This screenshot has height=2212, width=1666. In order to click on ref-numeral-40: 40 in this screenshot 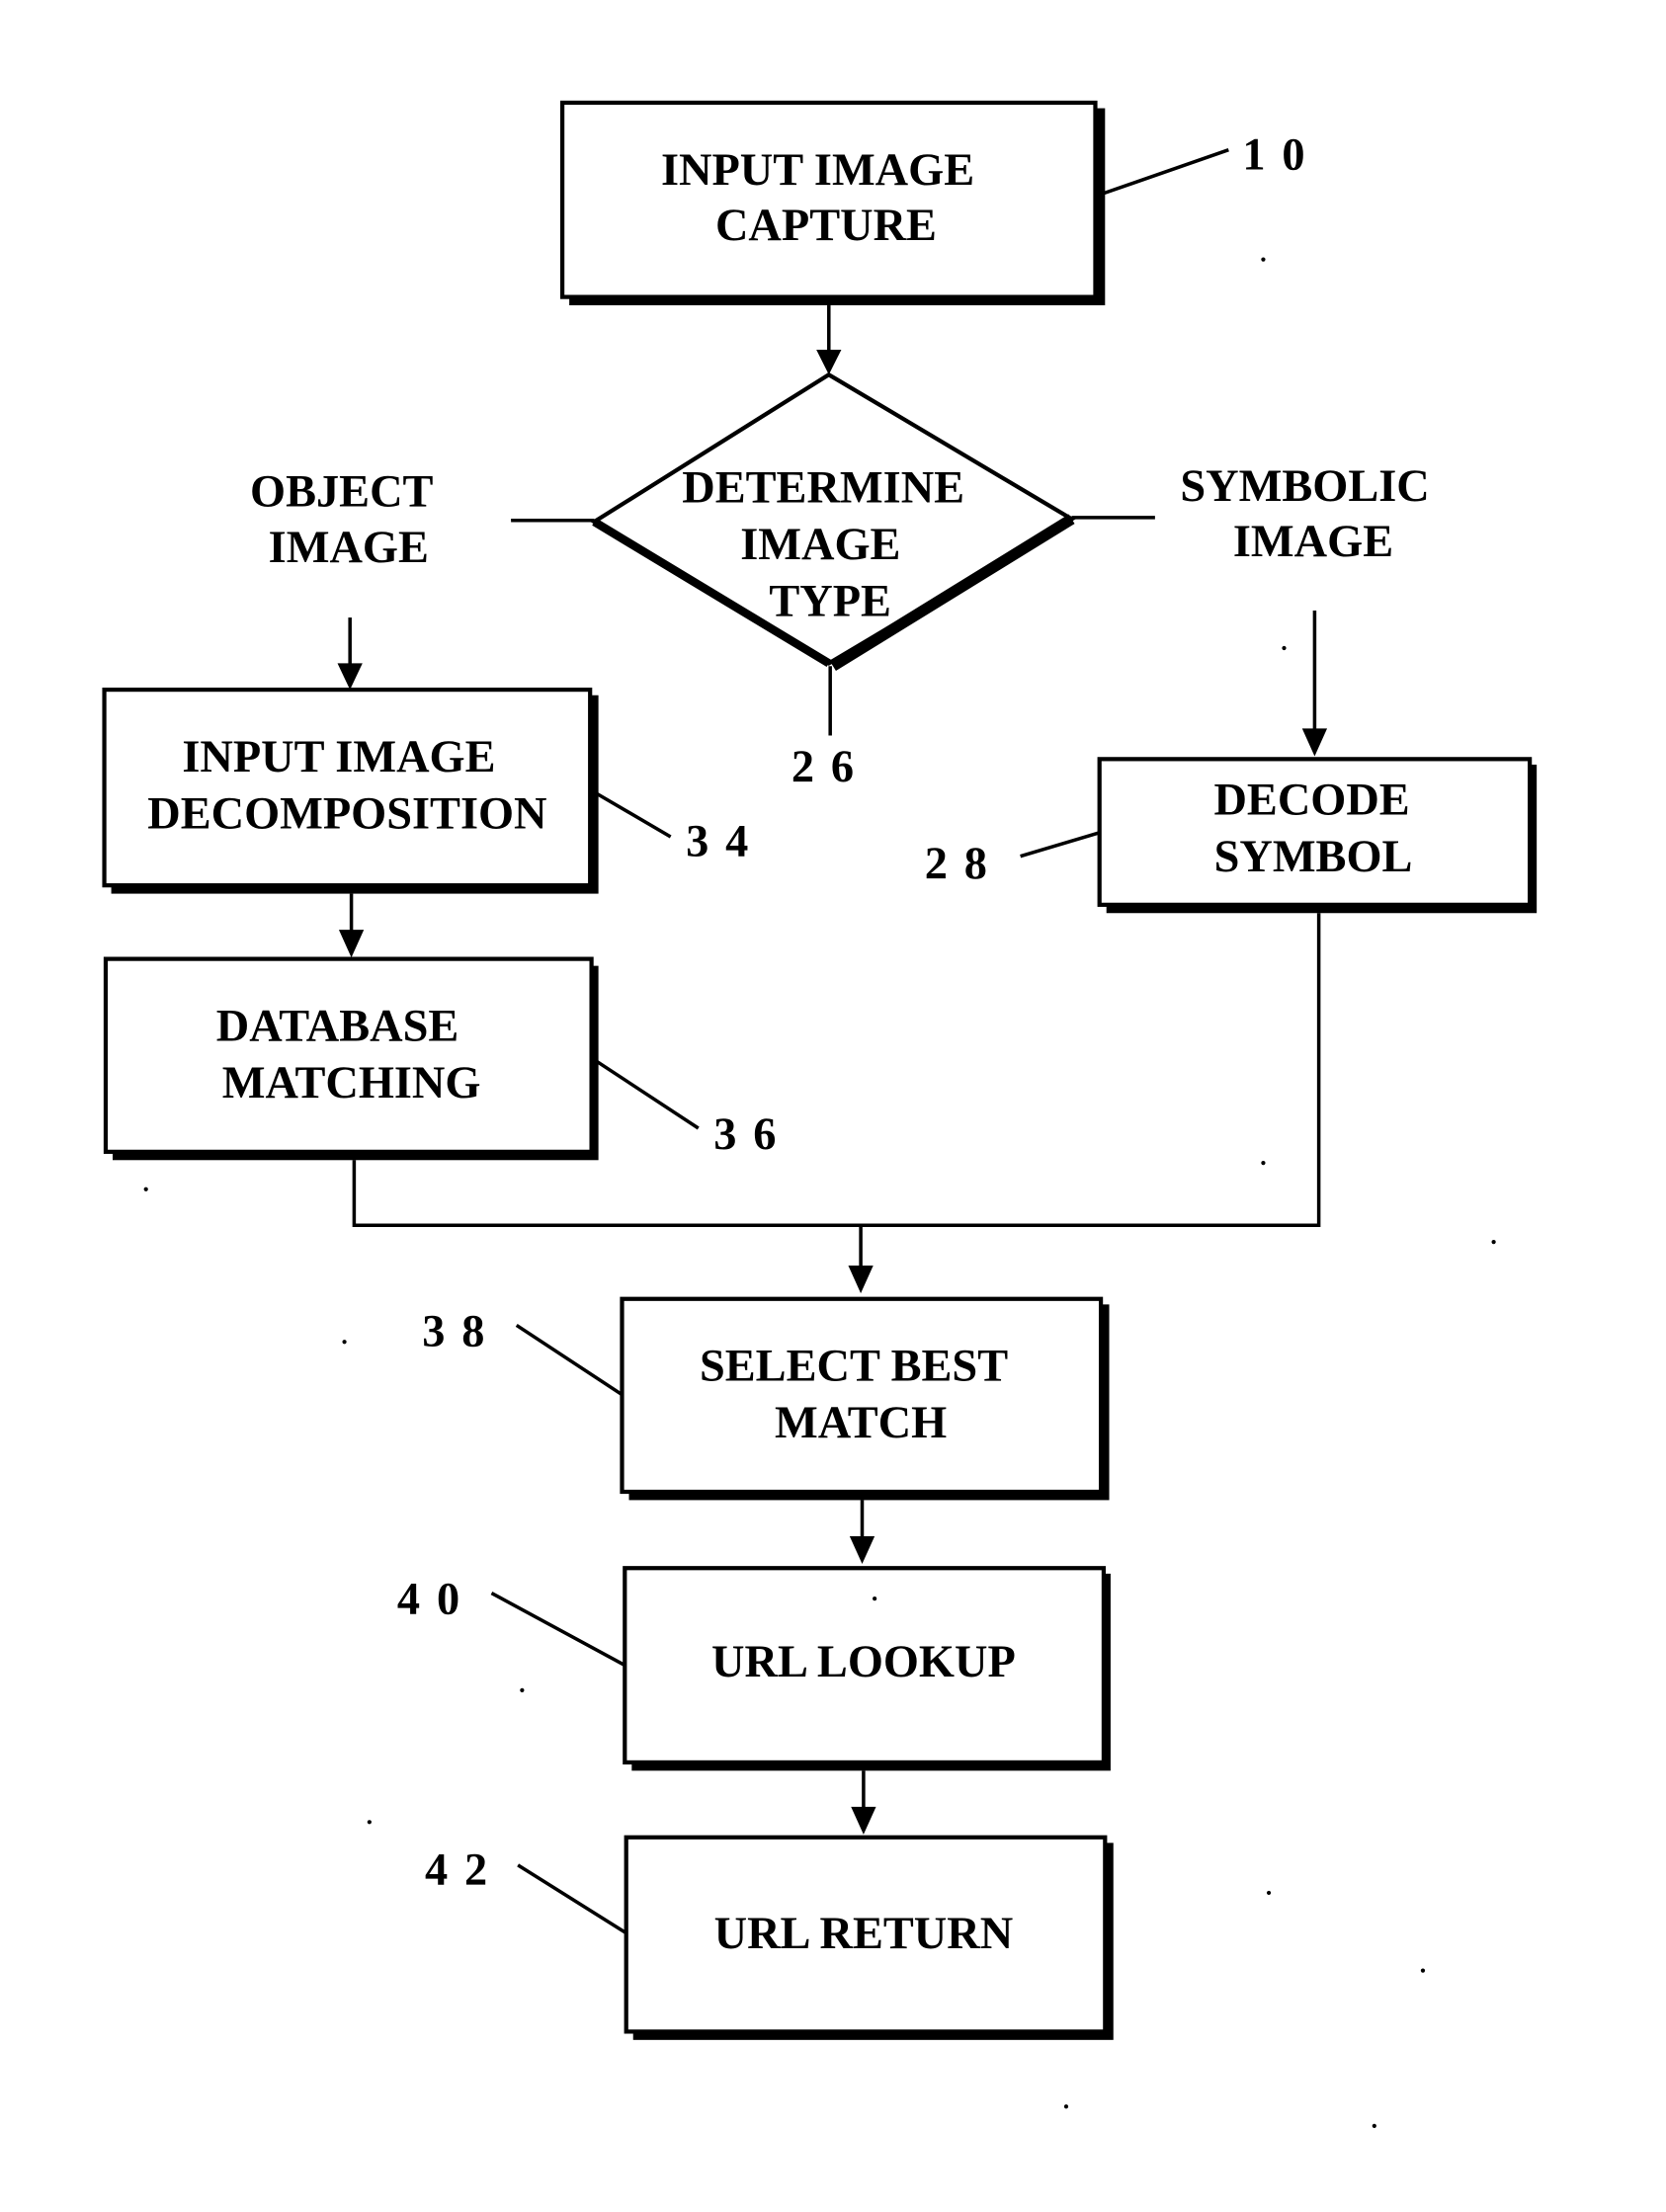, I will do `click(437, 1600)`.